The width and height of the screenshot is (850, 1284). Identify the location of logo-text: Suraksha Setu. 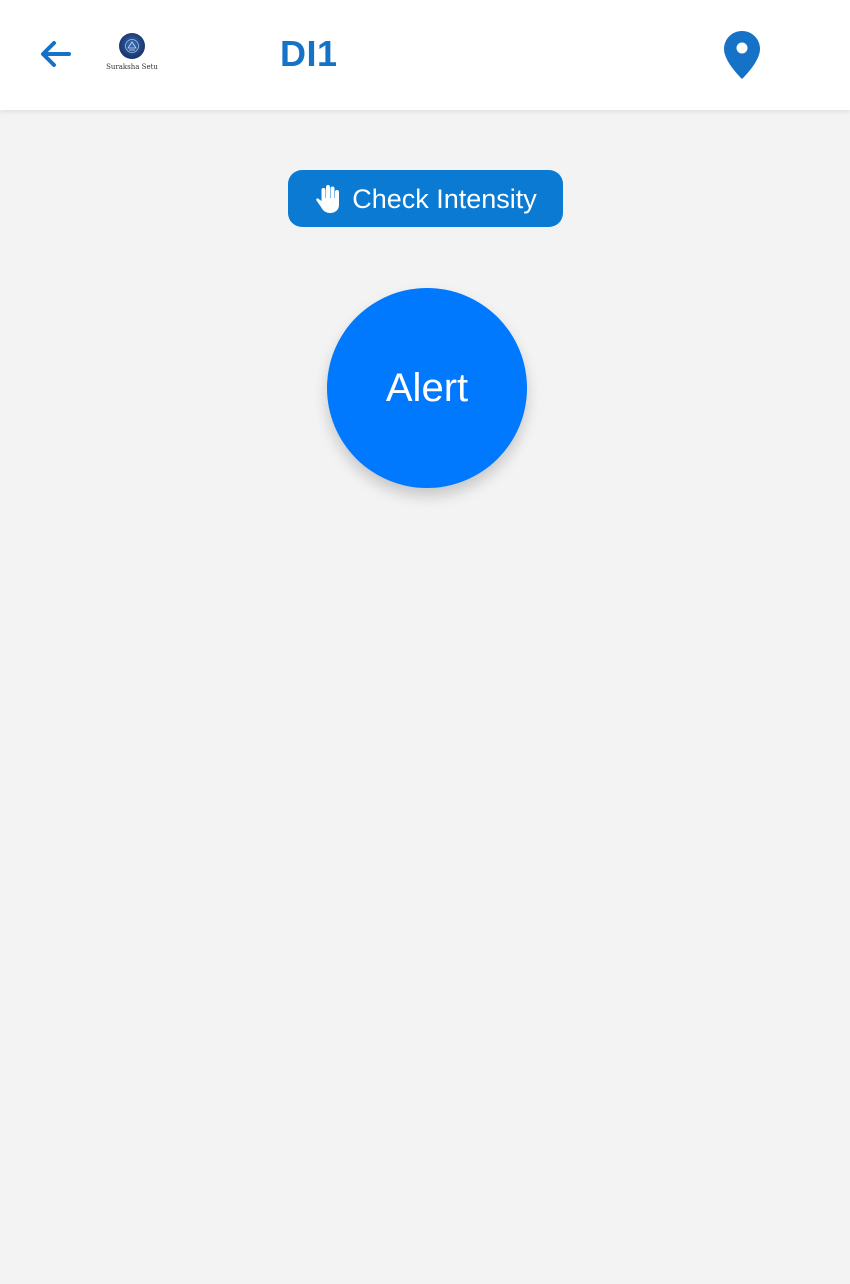
(132, 67).